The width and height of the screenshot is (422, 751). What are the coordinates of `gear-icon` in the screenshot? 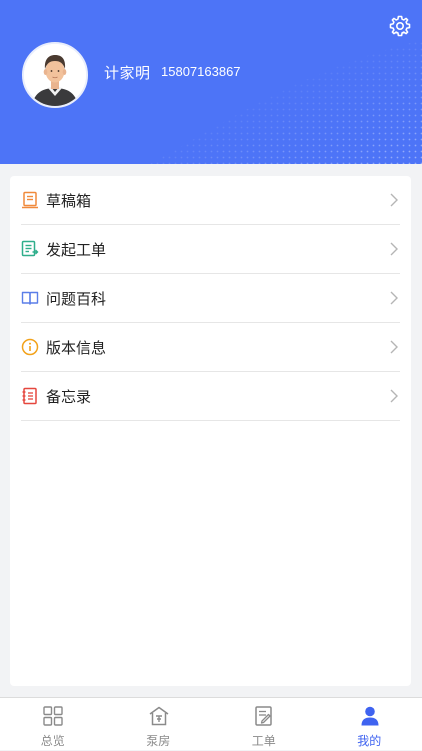 It's located at (400, 26).